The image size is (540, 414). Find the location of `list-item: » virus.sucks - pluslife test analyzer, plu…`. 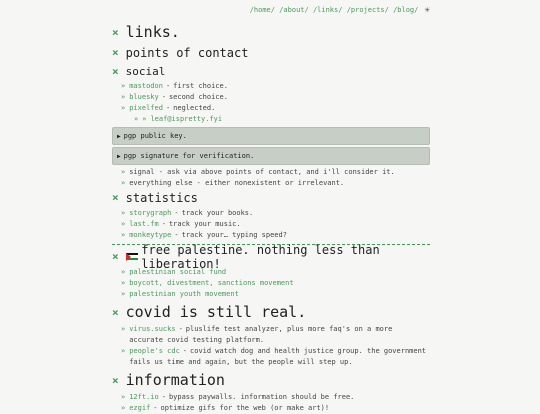

list-item: » virus.sucks - pluslife test analyzer, plu… is located at coordinates (275, 335).